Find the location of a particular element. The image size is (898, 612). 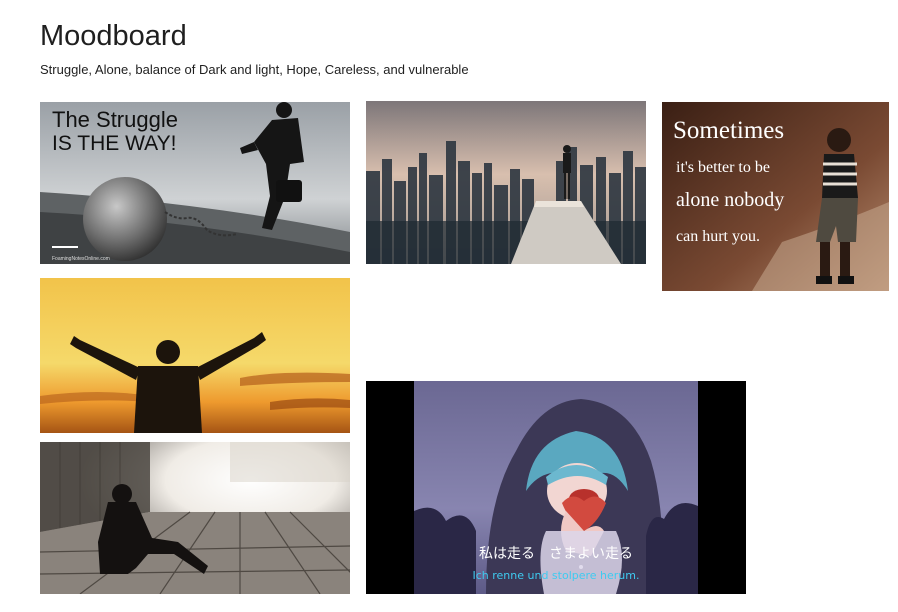

image-city-rooftop is located at coordinates (506, 182).